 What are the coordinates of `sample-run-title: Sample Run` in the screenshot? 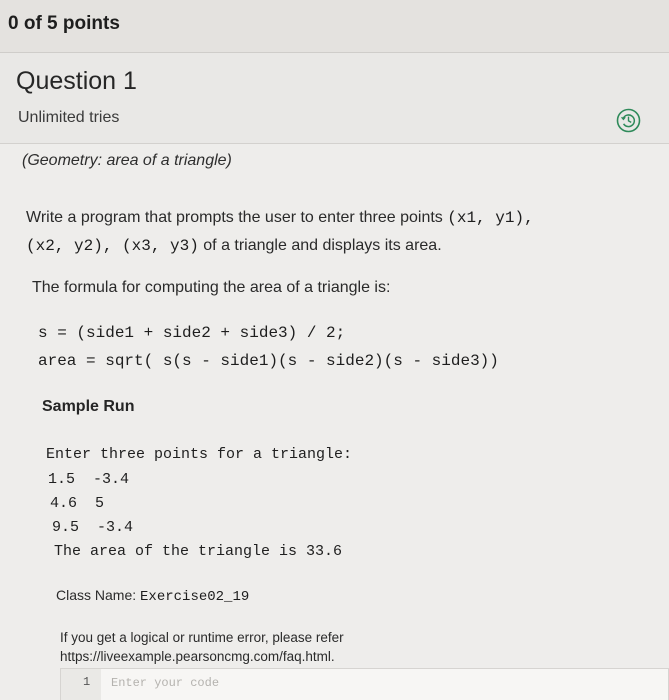 It's located at (88, 406).